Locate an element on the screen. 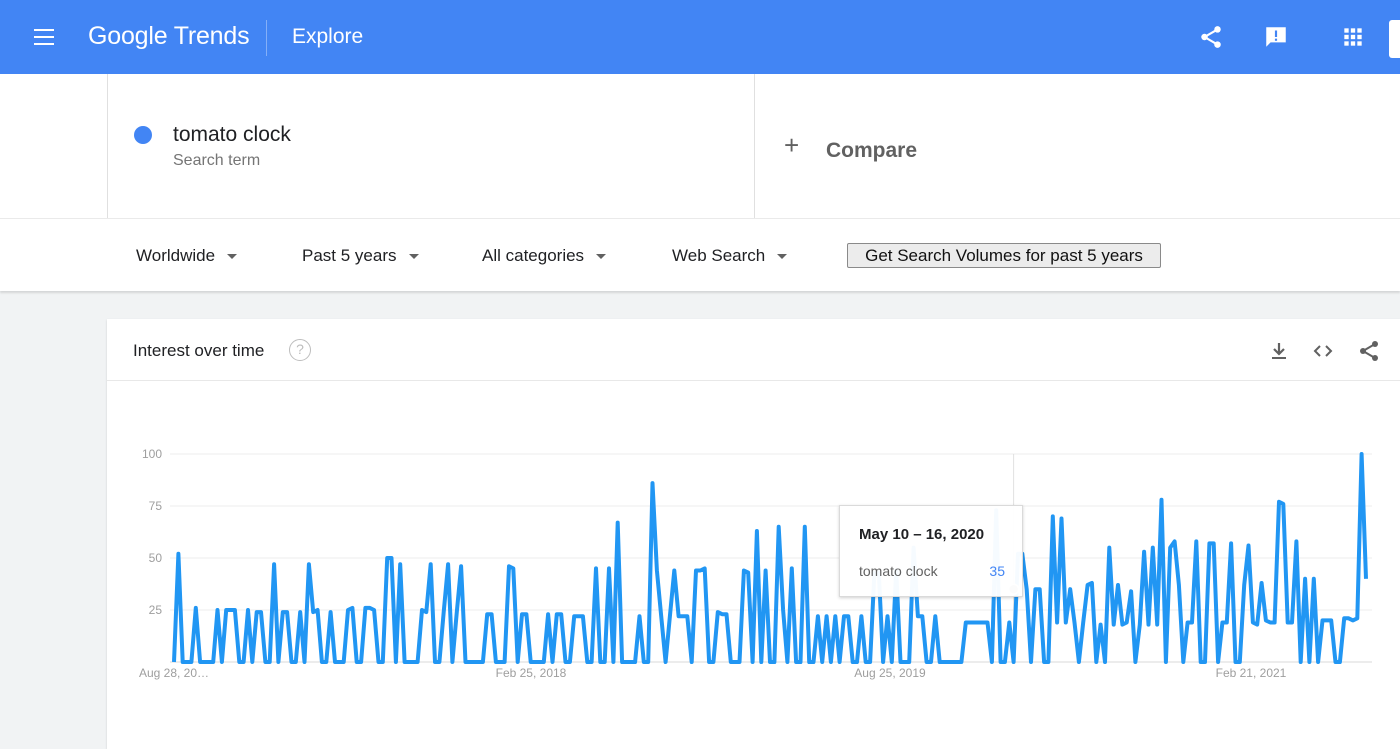 This screenshot has width=1400, height=749. card-title: Interest over time is located at coordinates (199, 350).